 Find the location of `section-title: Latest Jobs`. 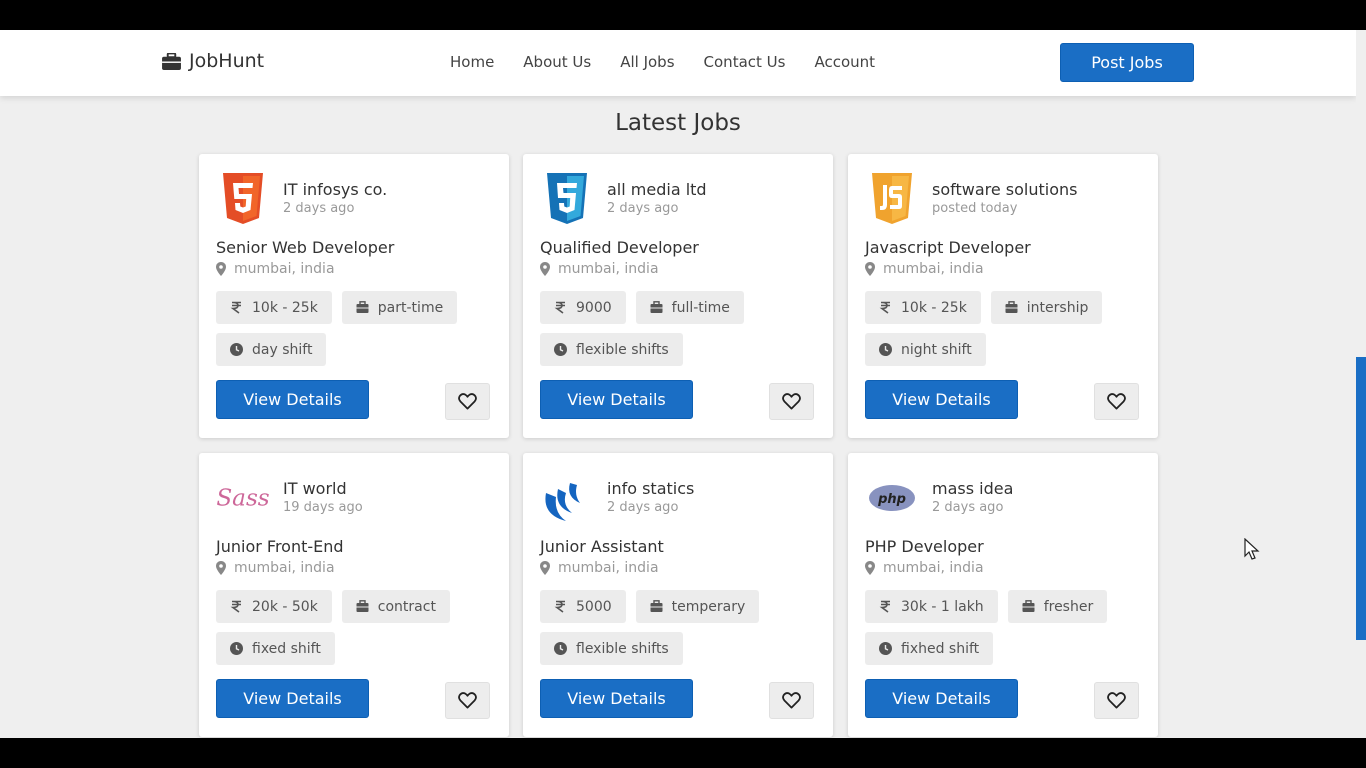

section-title: Latest Jobs is located at coordinates (678, 123).